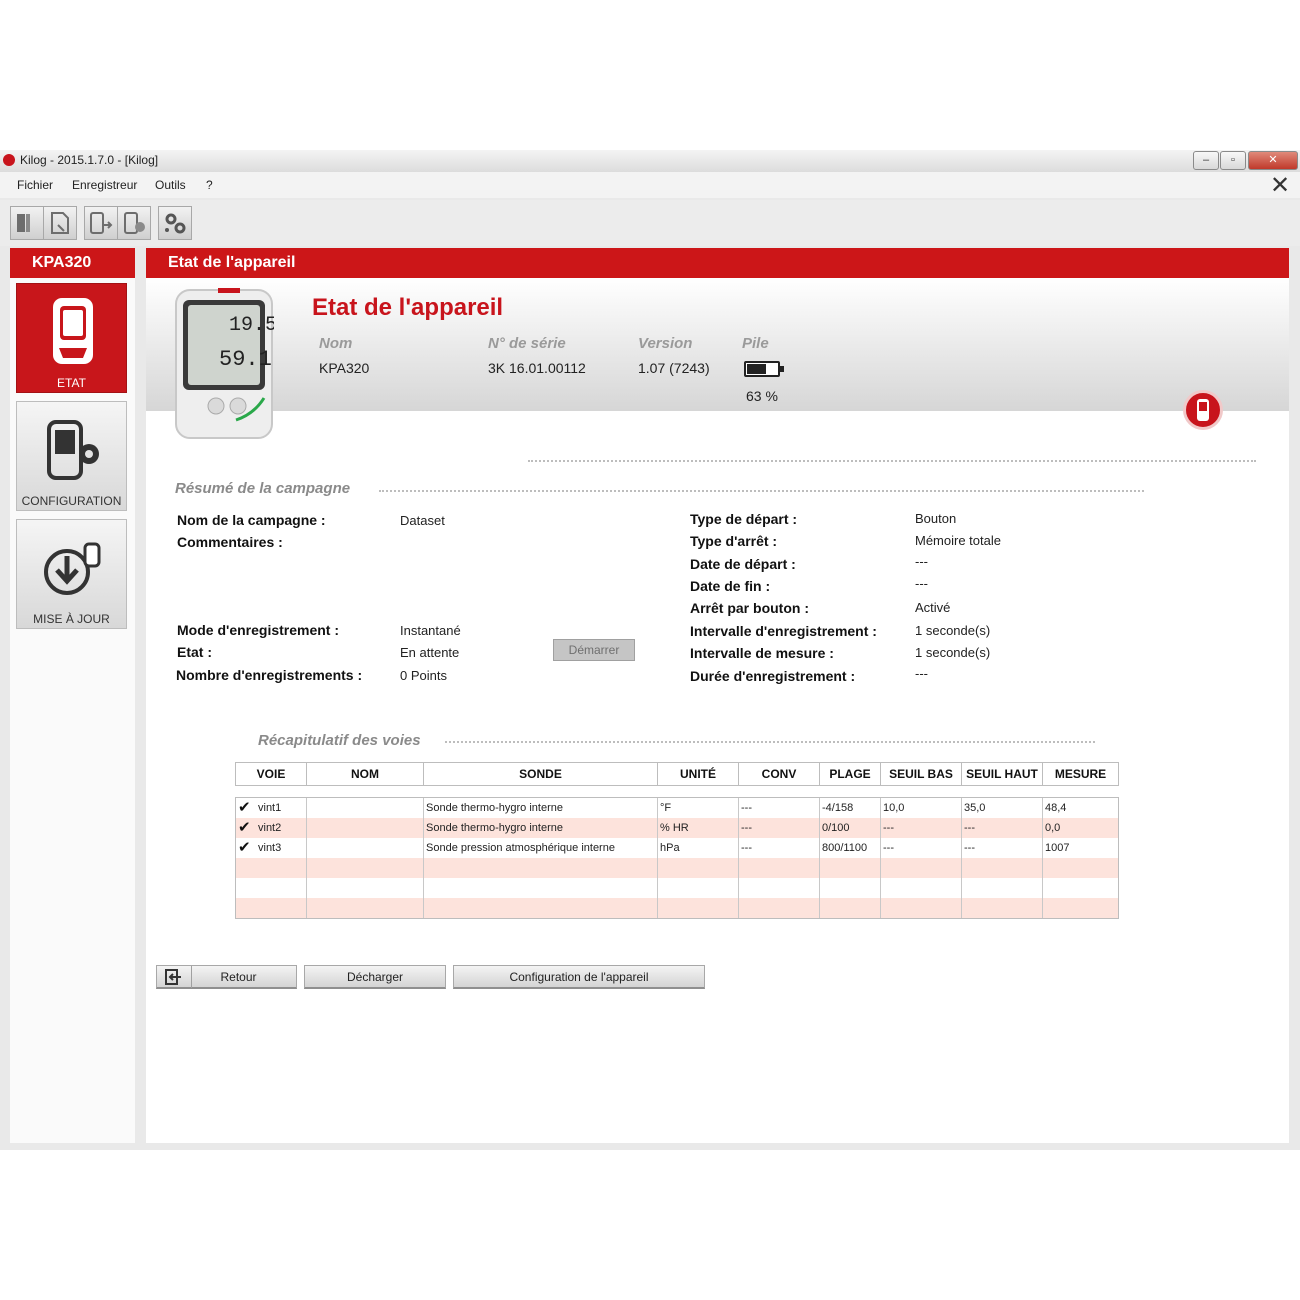  I want to click on etat-label: Etat :, so click(194, 652).